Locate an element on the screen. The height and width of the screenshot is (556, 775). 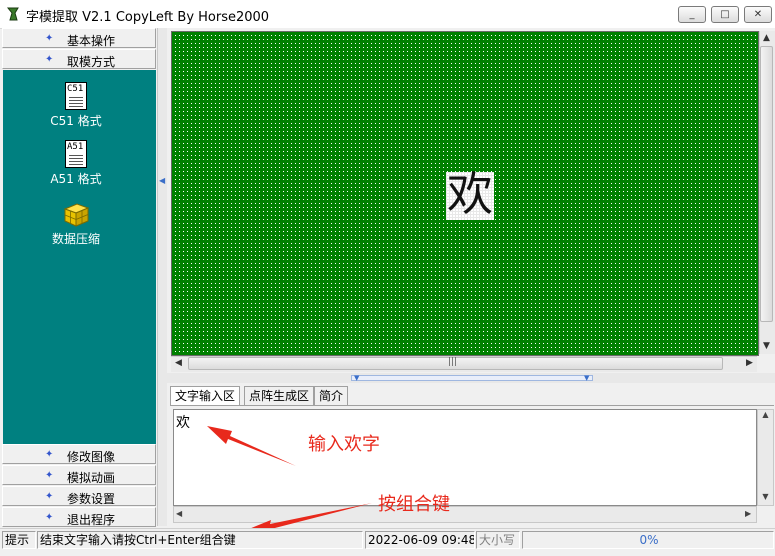
status-datetime: 2022-06-09 09:48:41 is located at coordinates (420, 540).